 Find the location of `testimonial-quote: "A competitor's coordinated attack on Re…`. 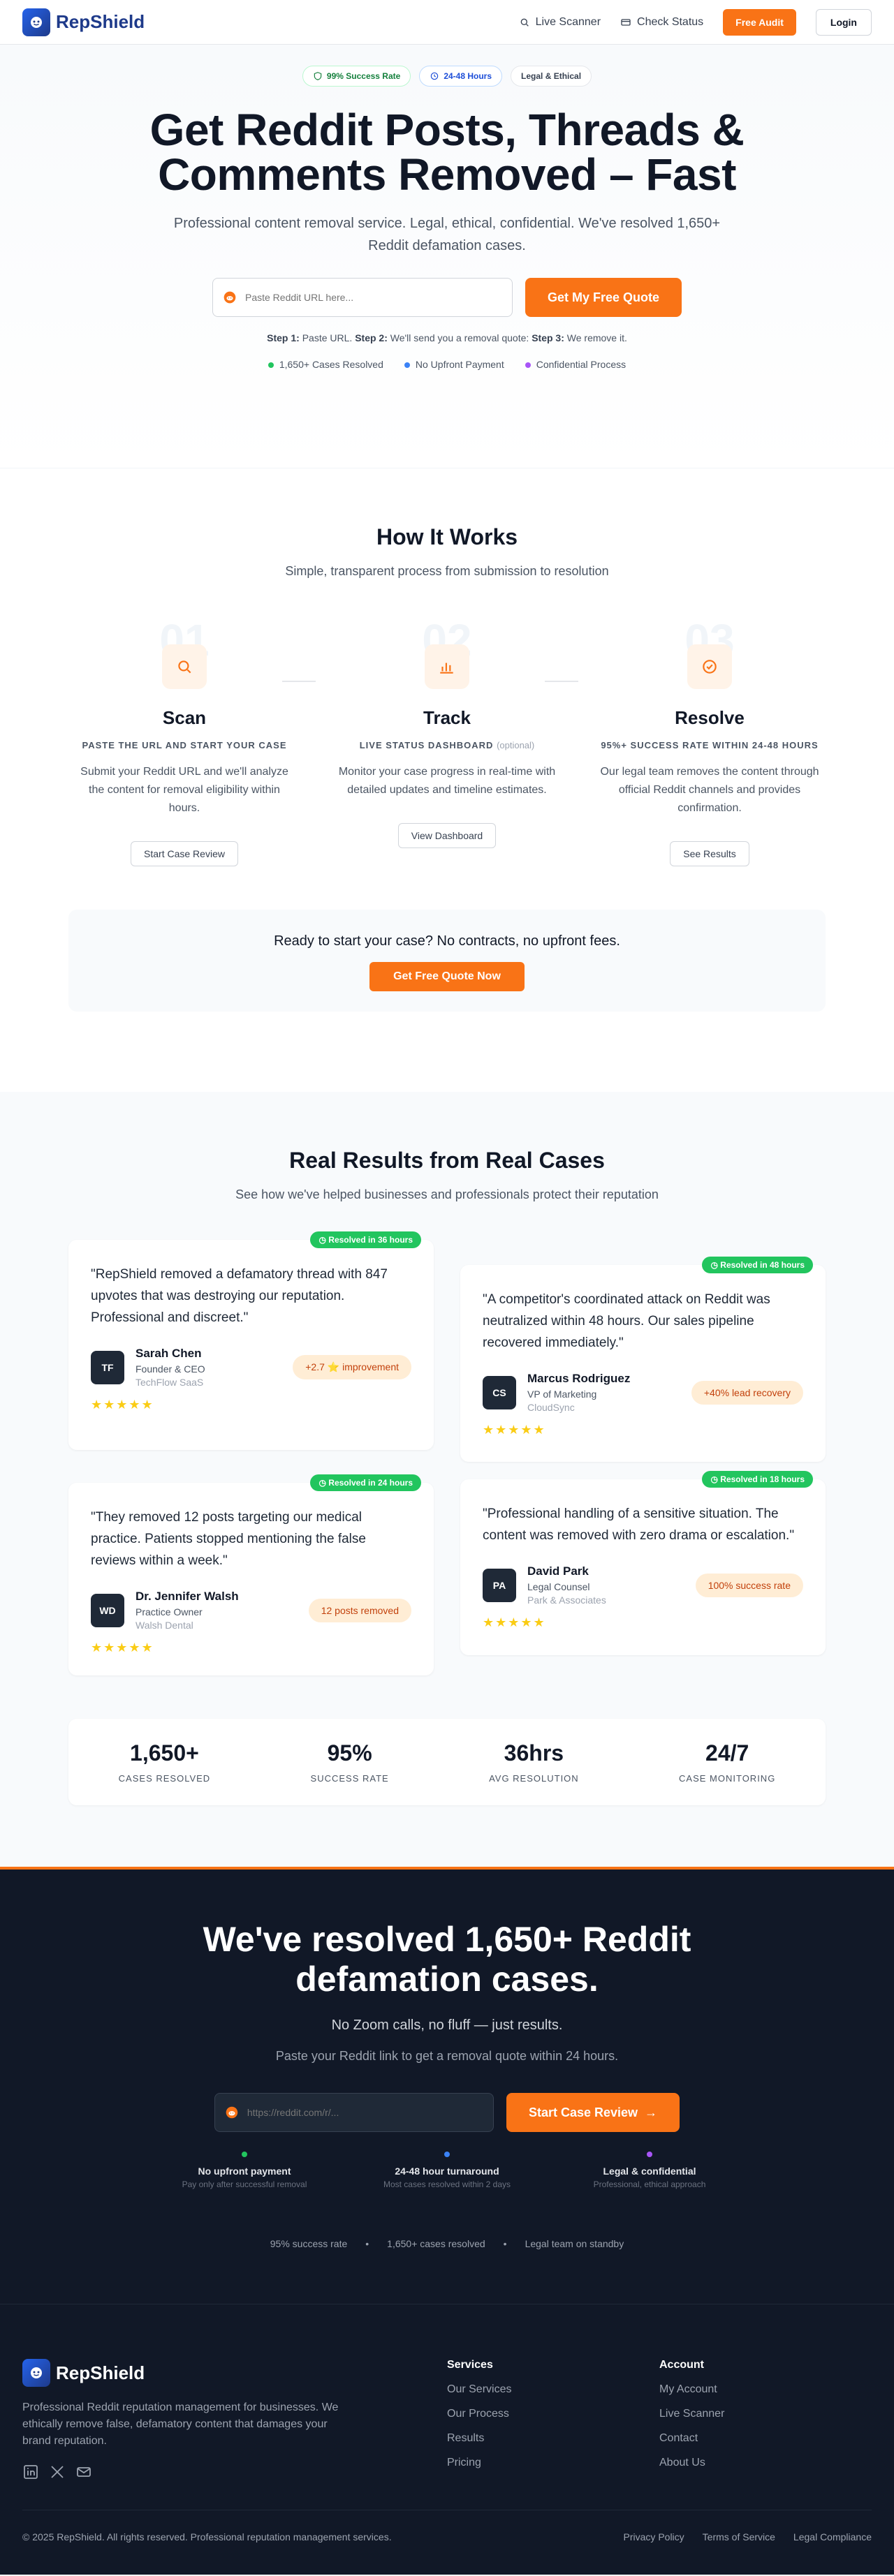

testimonial-quote: "A competitor's coordinated attack on Re… is located at coordinates (627, 1321).